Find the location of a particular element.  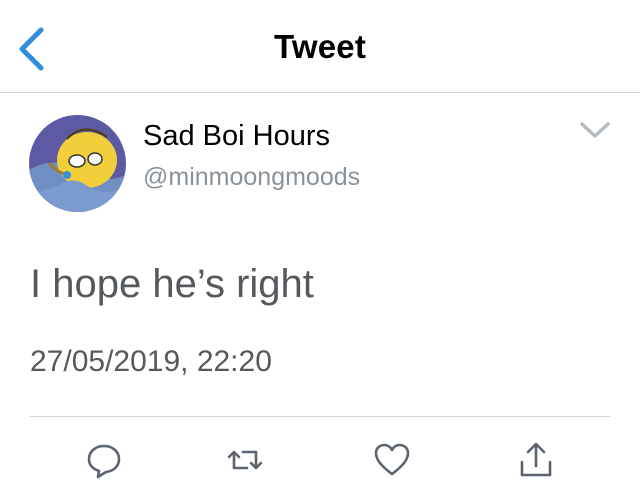

retweet-button is located at coordinates (245, 460).